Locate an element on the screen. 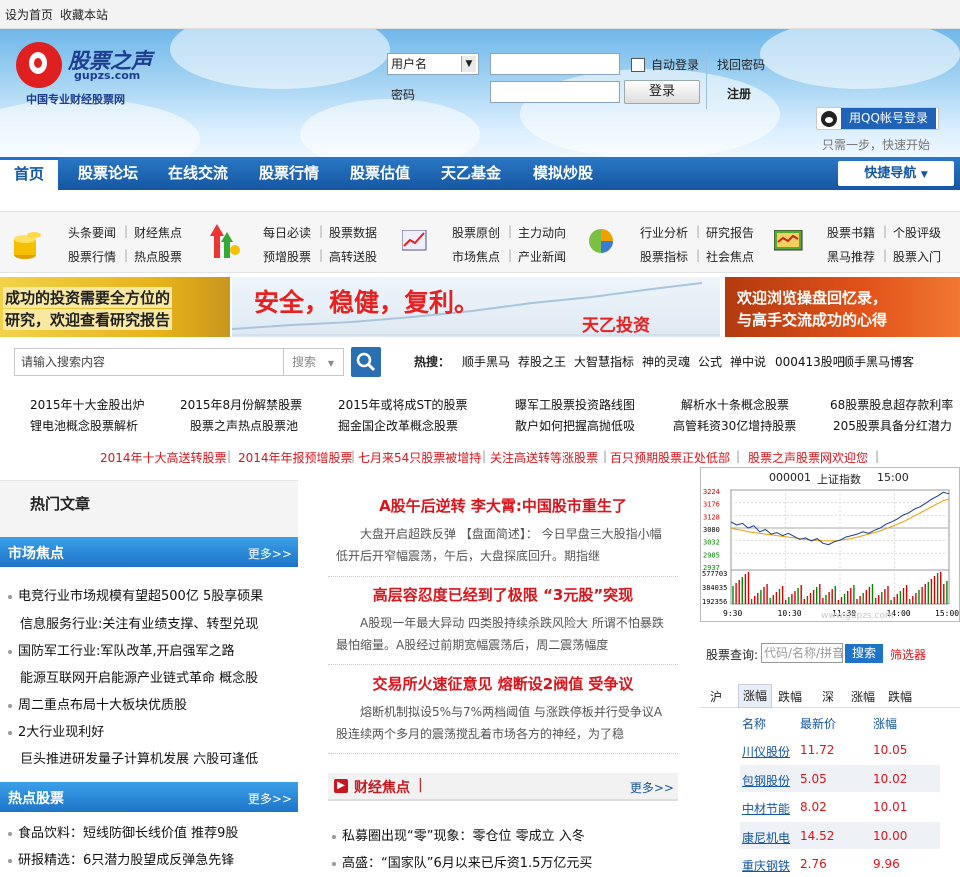  topic-link: 解析水十条概念股票 is located at coordinates (735, 404).